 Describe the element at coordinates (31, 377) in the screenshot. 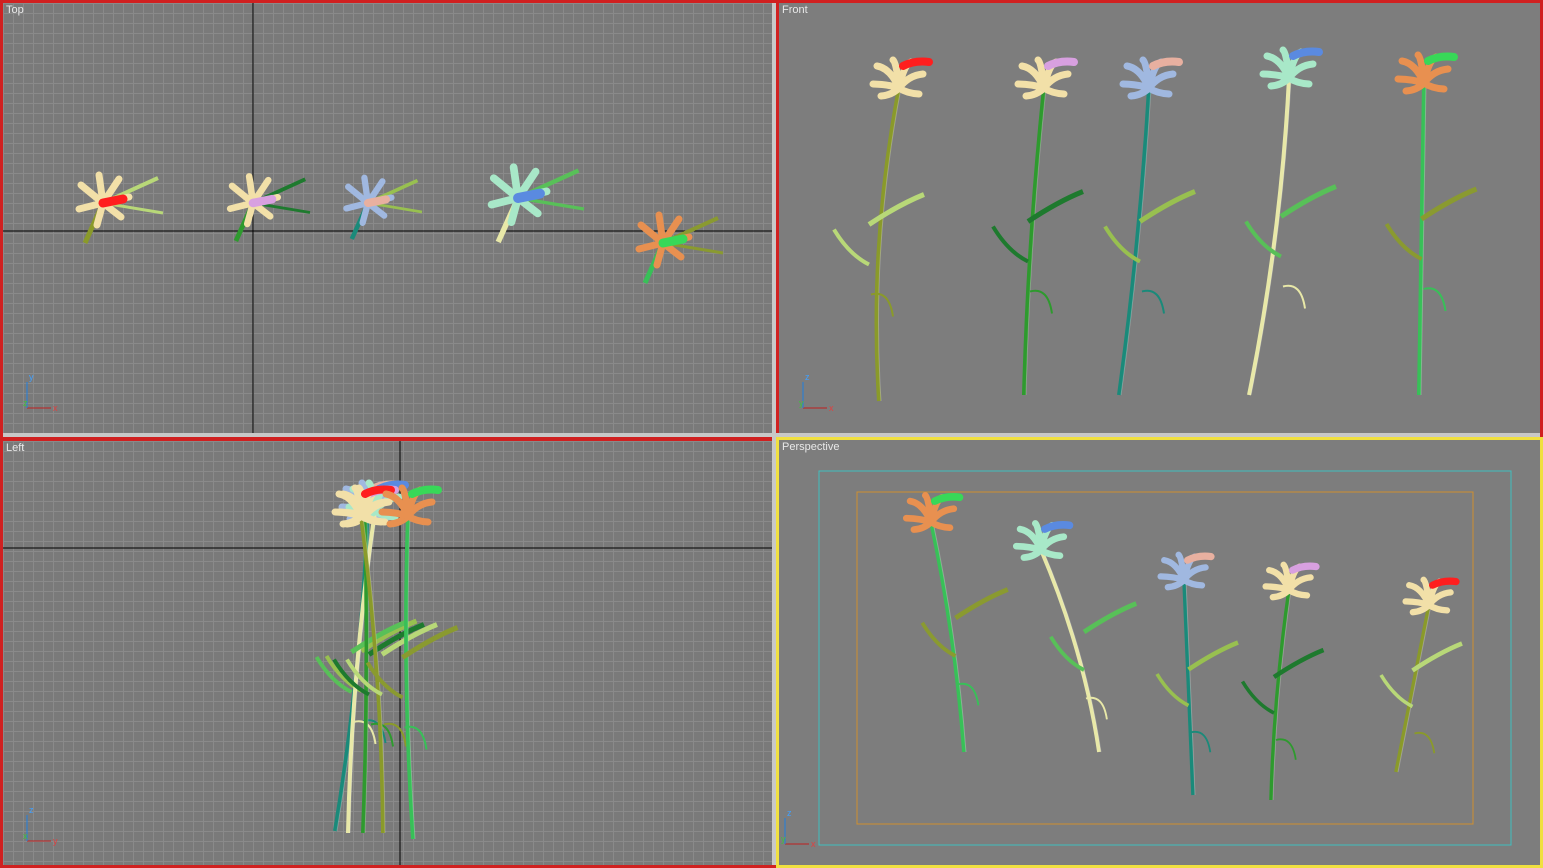

I see `axis-gizmo-v-label: y` at that location.